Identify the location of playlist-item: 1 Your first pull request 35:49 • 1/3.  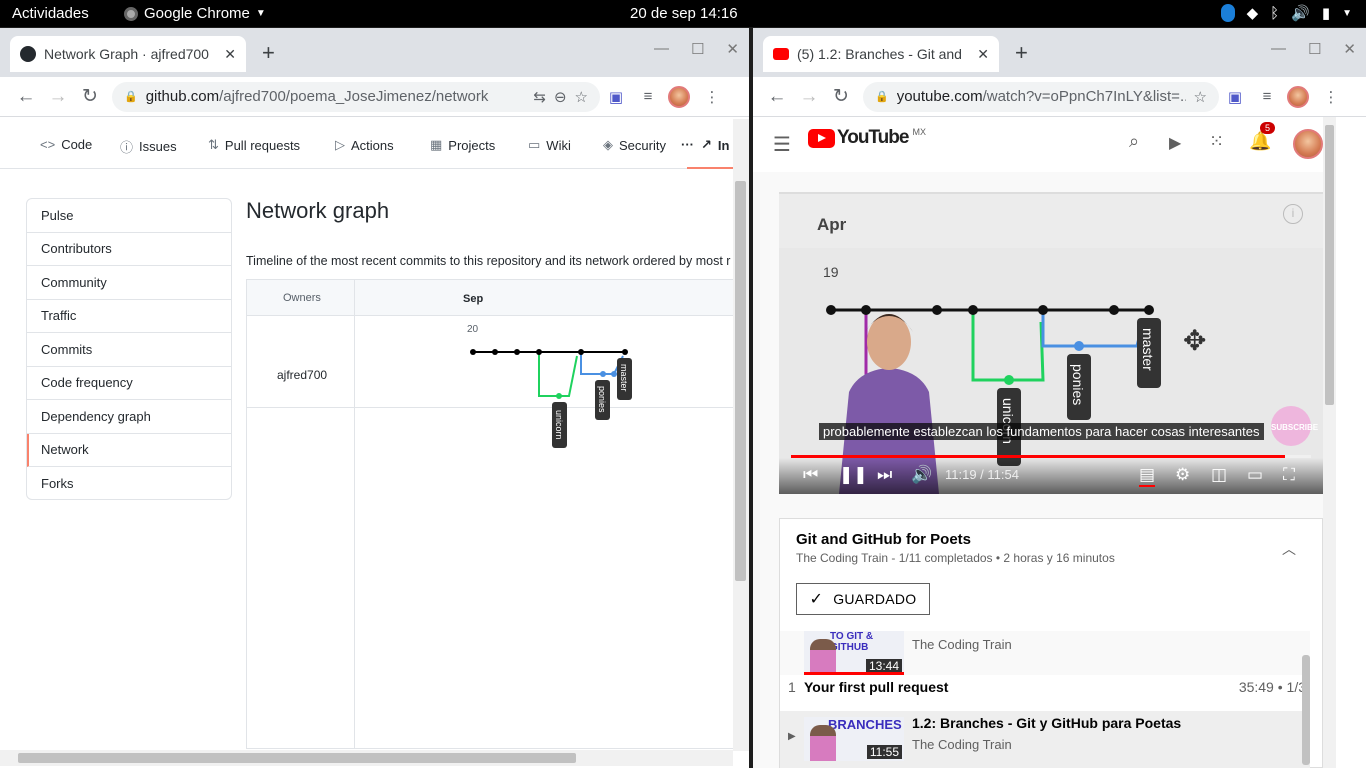
(1045, 689).